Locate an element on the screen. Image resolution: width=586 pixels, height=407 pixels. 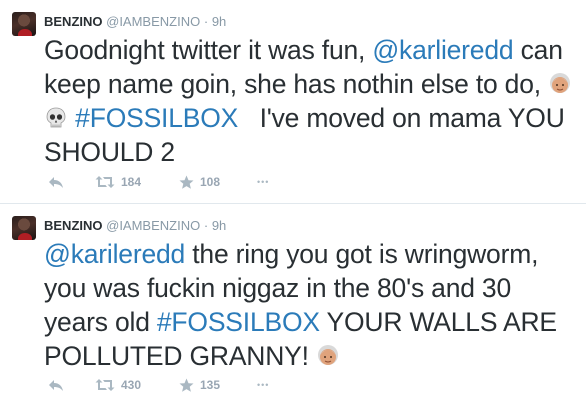
favorite-button: 135 is located at coordinates (199, 385).